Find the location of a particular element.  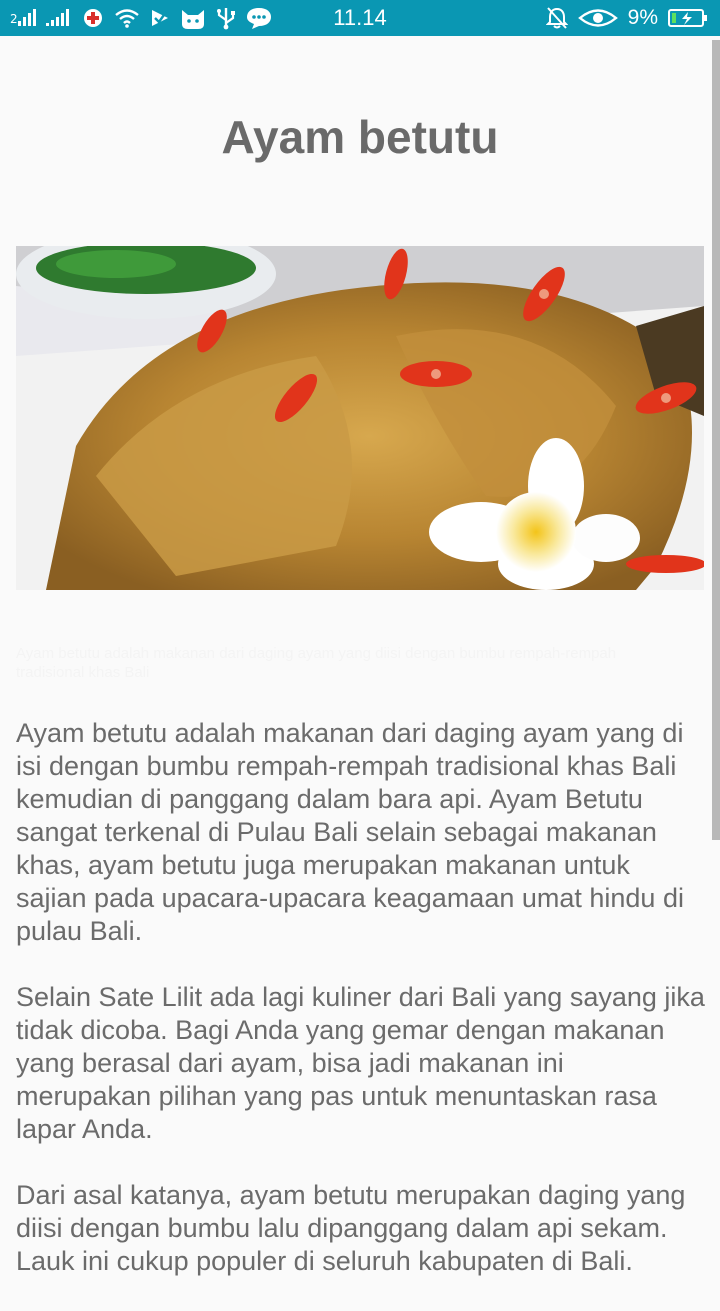

scrollbar is located at coordinates (716, 440).